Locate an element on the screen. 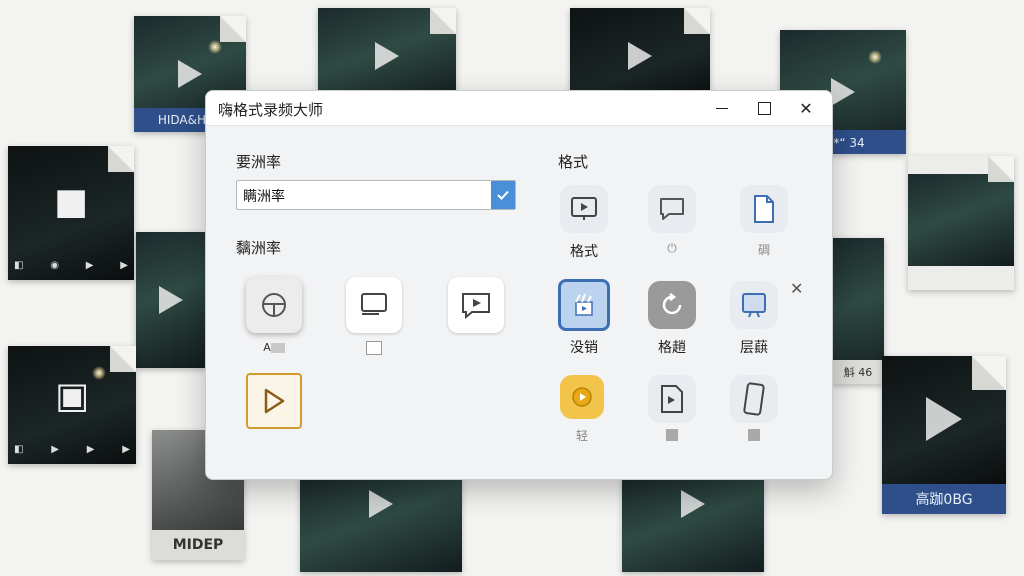 The height and width of the screenshot is (576, 1024). source-option-play is located at coordinates (274, 401).